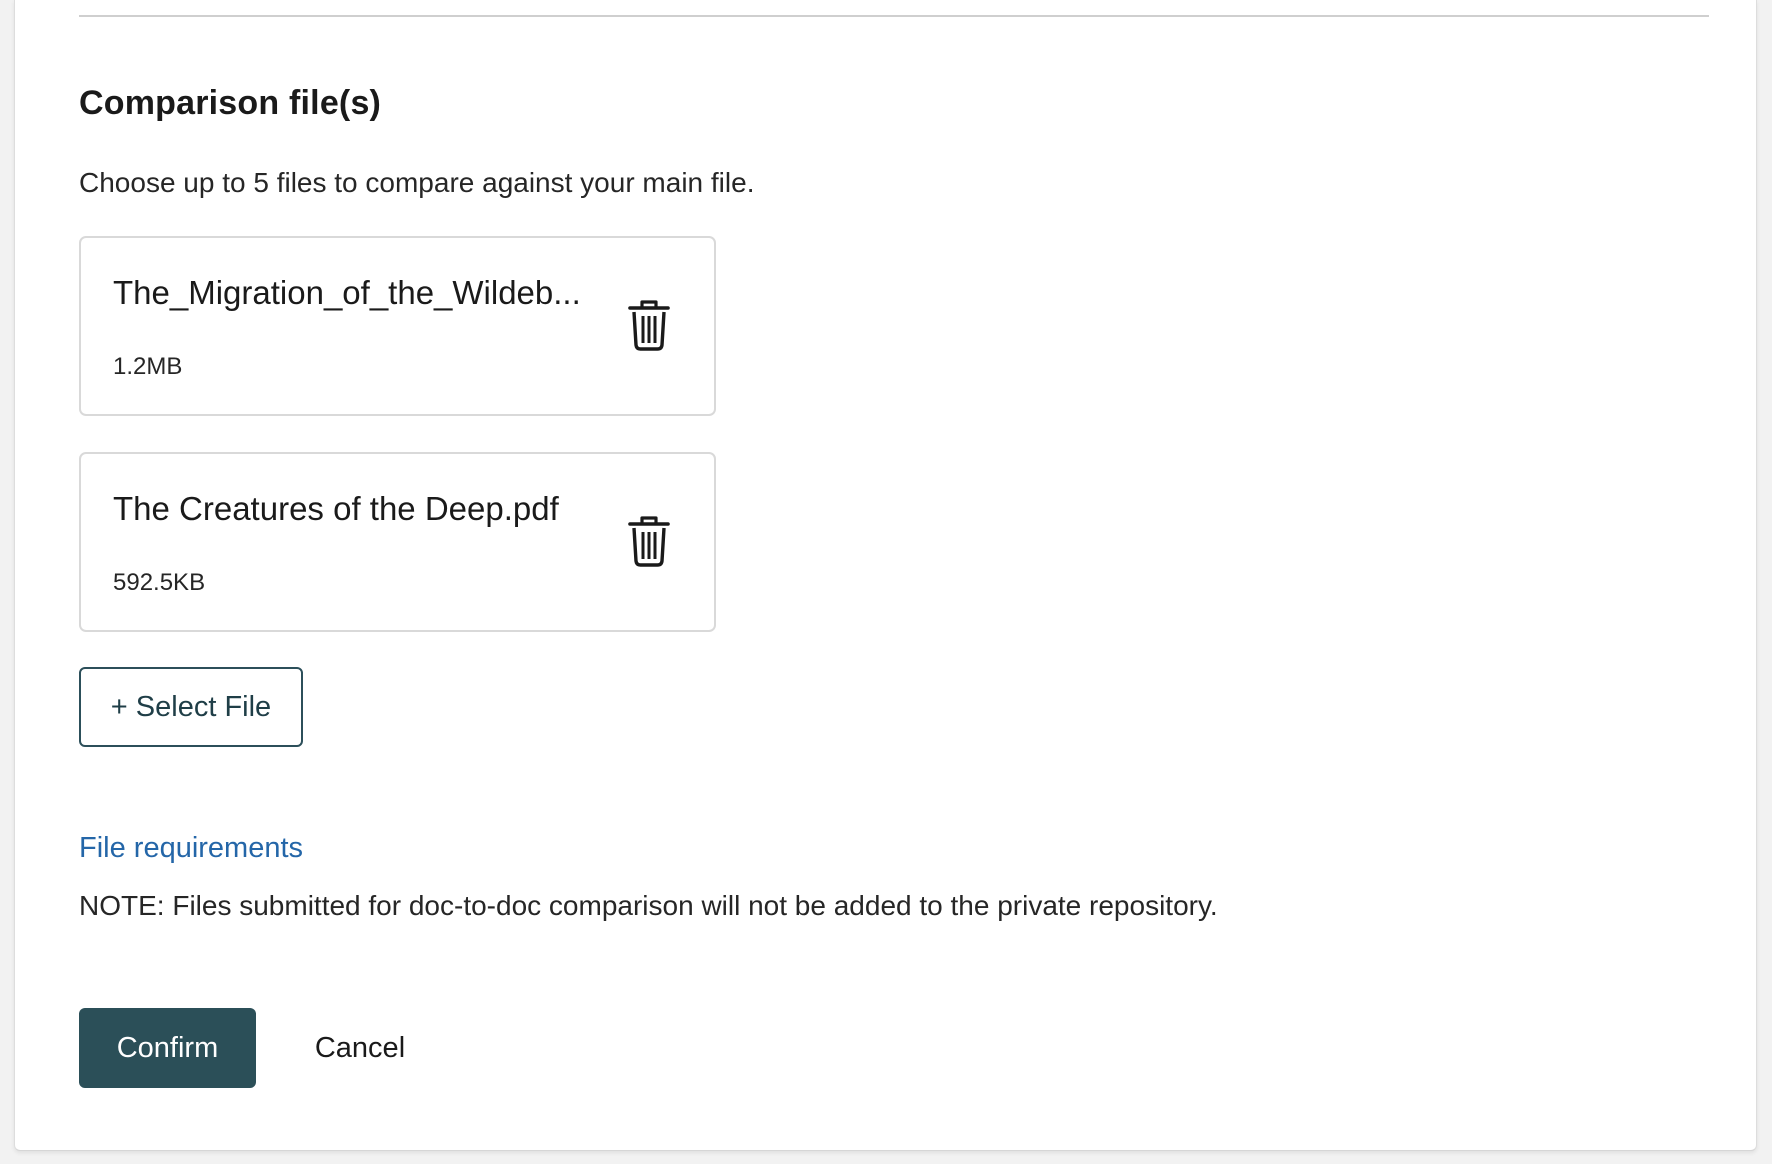 Image resolution: width=1772 pixels, height=1164 pixels. Describe the element at coordinates (191, 848) in the screenshot. I see `file-requirements-link: File requirements` at that location.